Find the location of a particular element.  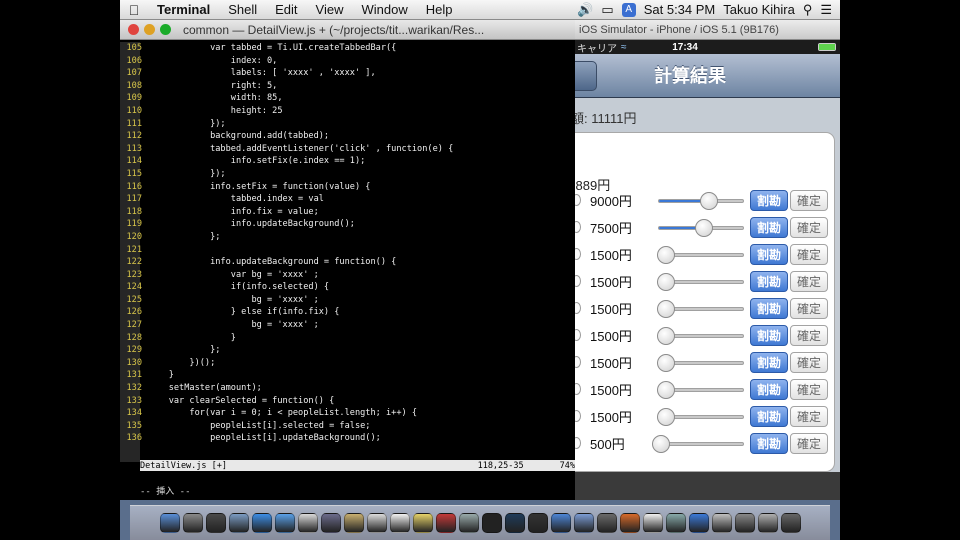

code-line: 135 peopleList[i].selected = false; is located at coordinates (347, 426).